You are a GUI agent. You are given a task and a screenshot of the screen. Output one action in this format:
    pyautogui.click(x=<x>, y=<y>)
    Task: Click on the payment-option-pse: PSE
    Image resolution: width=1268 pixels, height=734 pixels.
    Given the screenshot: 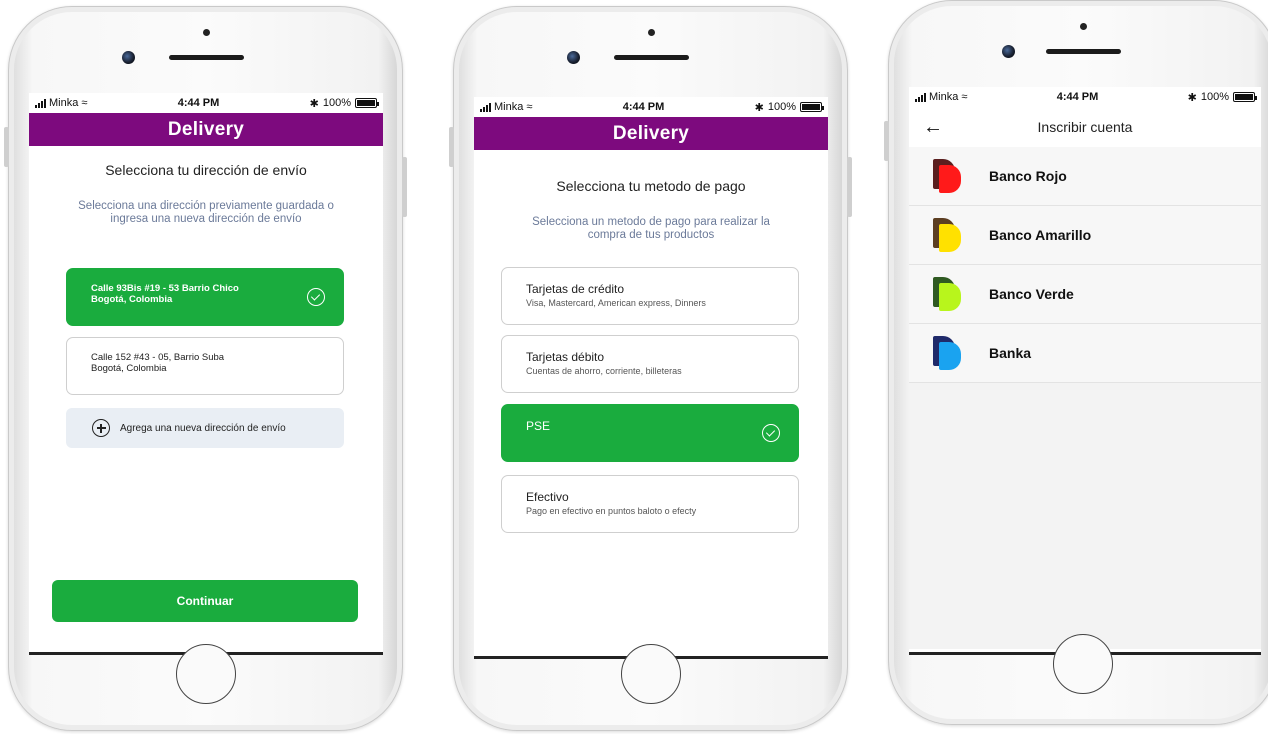 What is the action you would take?
    pyautogui.click(x=650, y=433)
    